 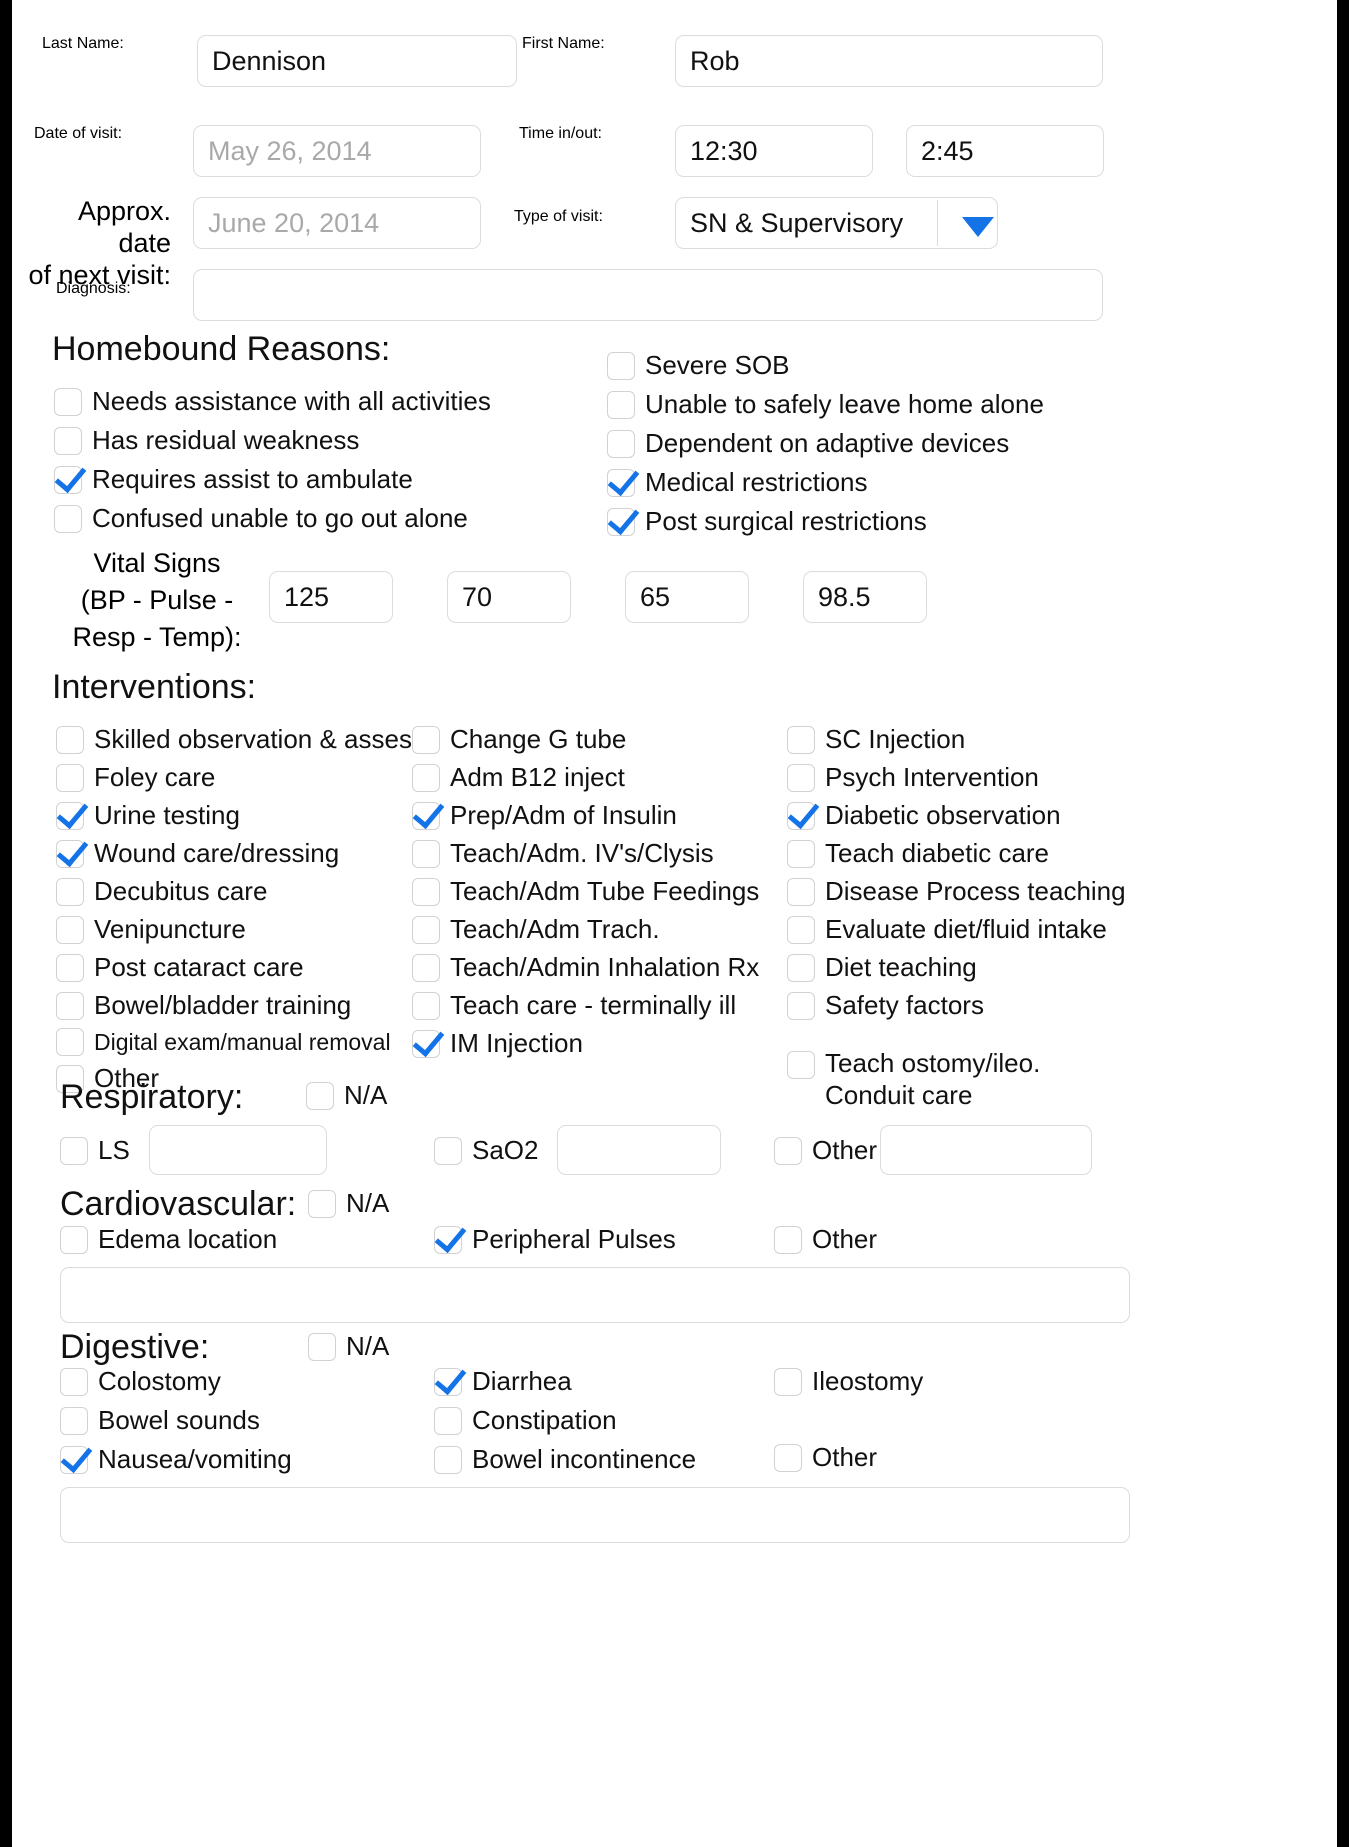 I want to click on checkbox-adm-b12-inject, so click(x=426, y=777).